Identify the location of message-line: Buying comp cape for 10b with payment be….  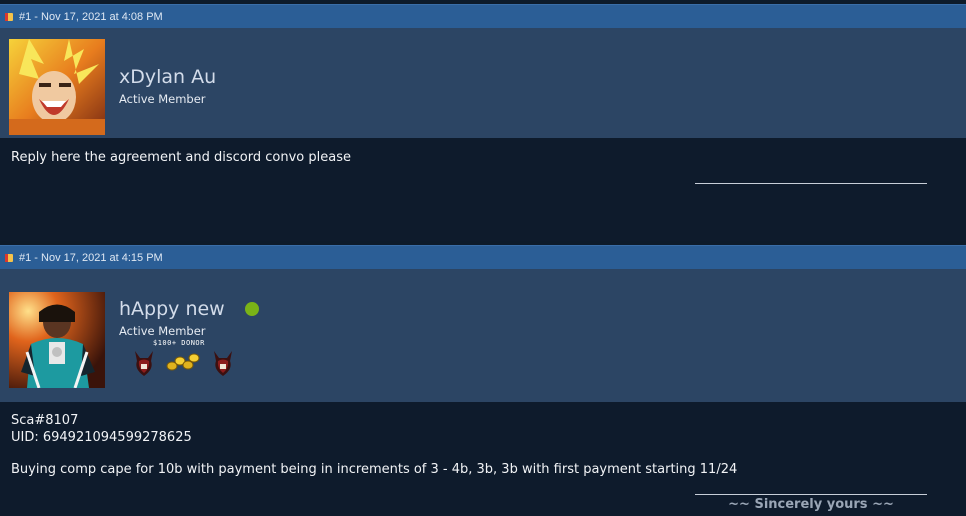
(374, 469).